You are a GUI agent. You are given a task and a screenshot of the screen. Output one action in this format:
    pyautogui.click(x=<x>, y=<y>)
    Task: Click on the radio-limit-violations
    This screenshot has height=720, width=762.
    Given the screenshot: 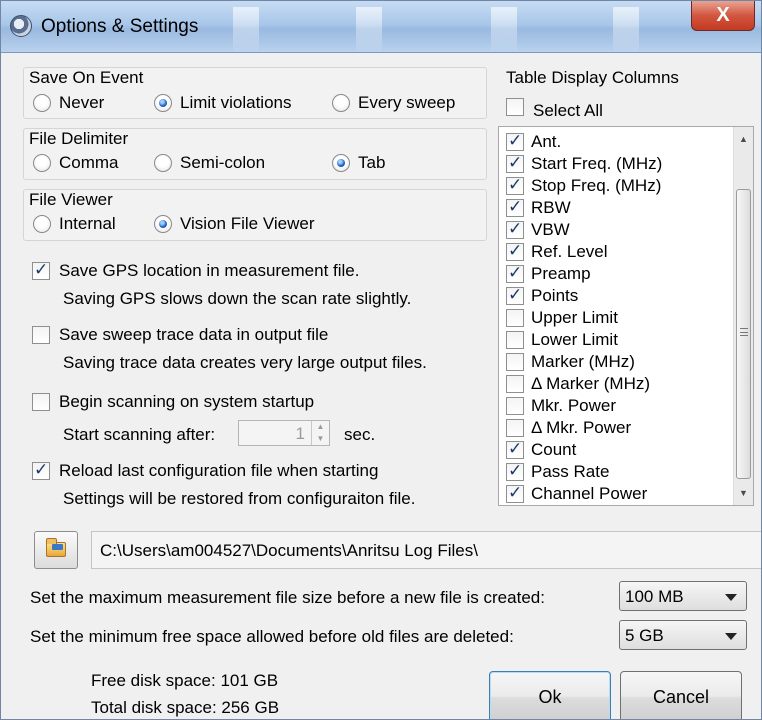 What is the action you would take?
    pyautogui.click(x=163, y=103)
    